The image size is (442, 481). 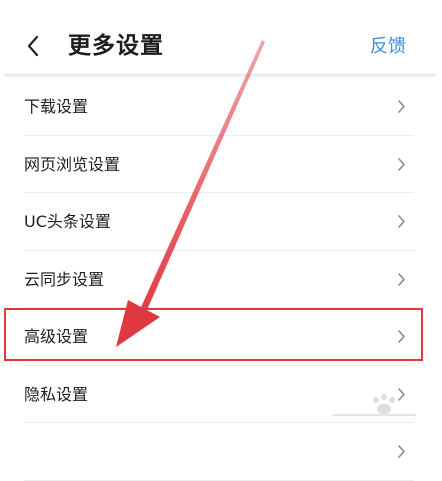 What do you see at coordinates (72, 164) in the screenshot?
I see `settings-item-label: 网页浏览设置` at bounding box center [72, 164].